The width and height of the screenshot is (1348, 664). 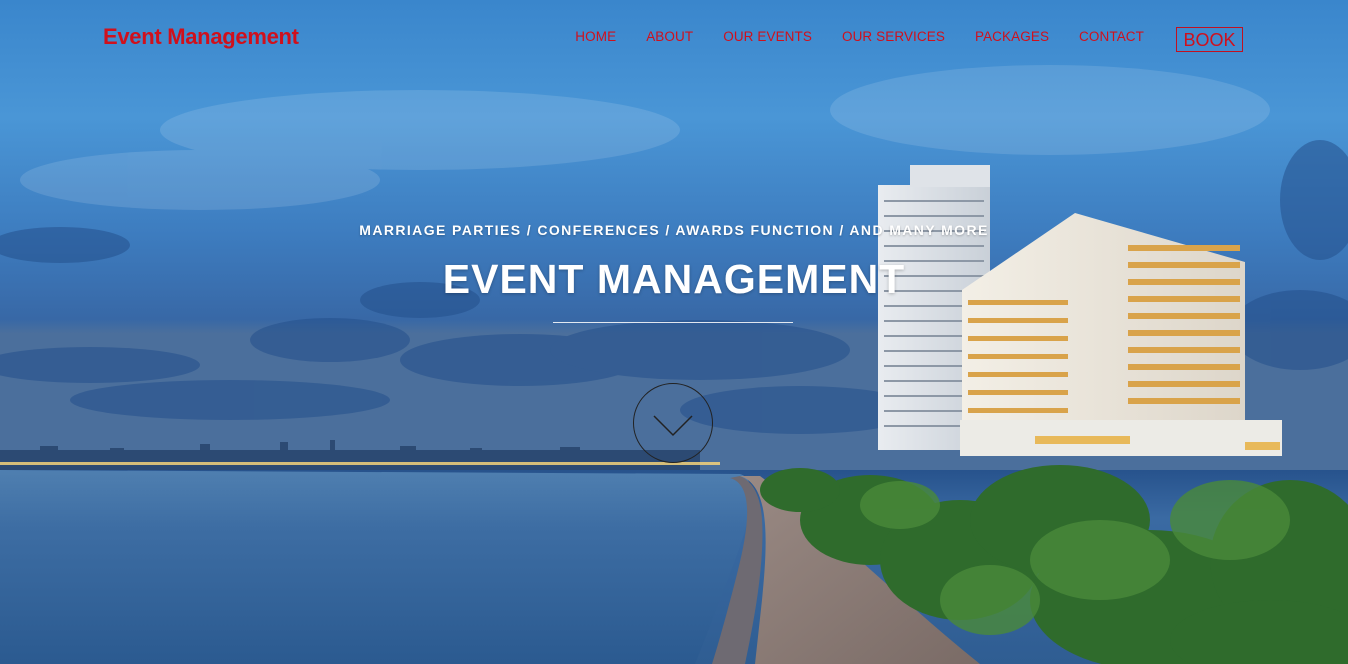 What do you see at coordinates (767, 36) in the screenshot?
I see `nav-link-our-events: OUR EVENTS` at bounding box center [767, 36].